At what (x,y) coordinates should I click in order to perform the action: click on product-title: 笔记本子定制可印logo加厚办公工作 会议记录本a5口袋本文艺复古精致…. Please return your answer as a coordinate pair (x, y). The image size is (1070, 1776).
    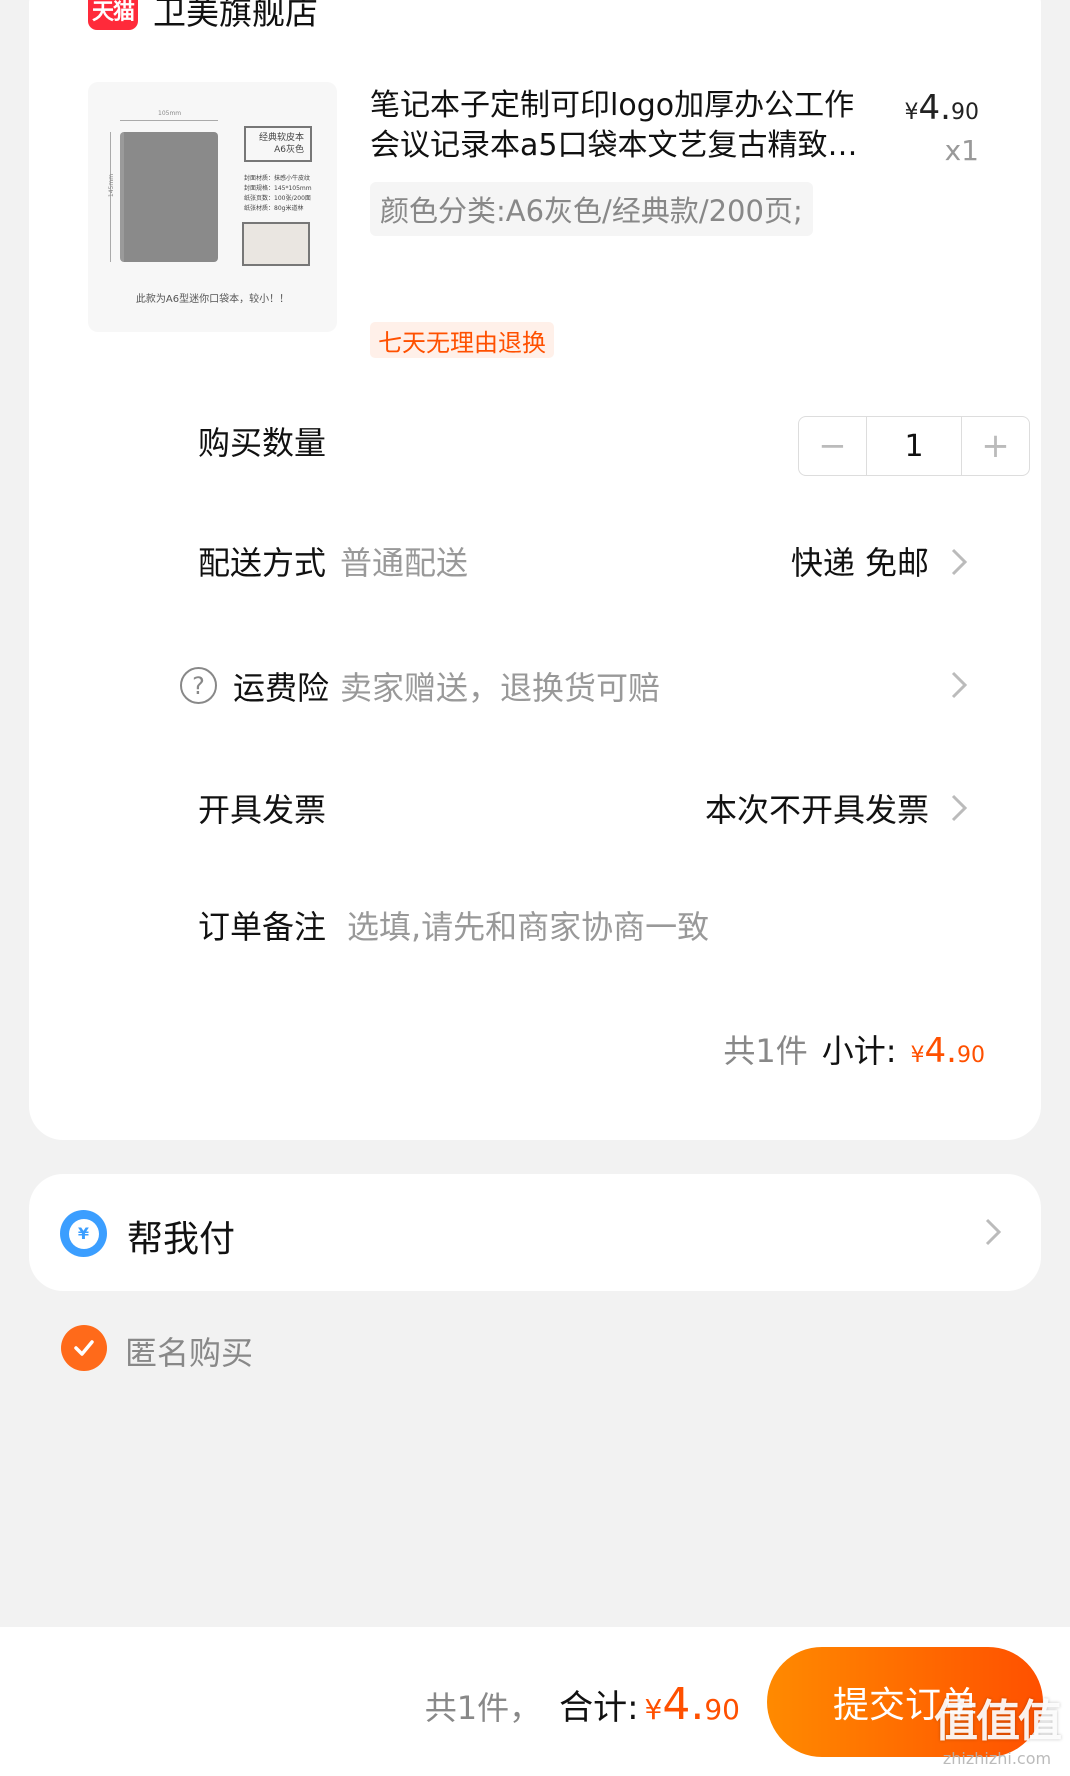
    Looking at the image, I should click on (640, 126).